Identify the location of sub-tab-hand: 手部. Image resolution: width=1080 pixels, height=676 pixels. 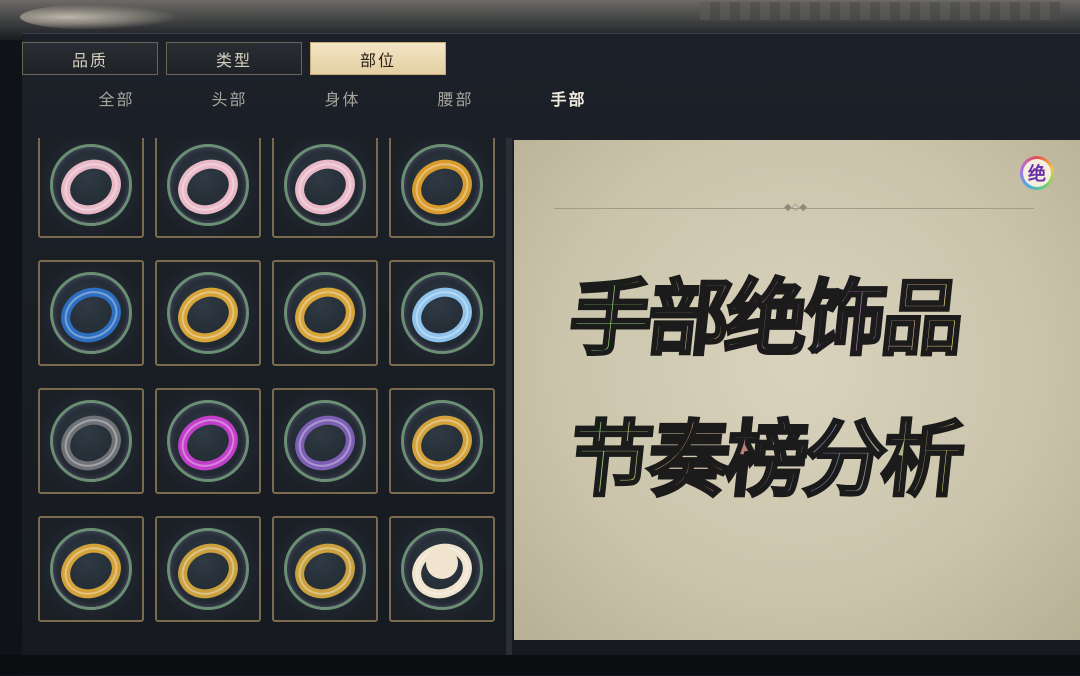
(568, 100).